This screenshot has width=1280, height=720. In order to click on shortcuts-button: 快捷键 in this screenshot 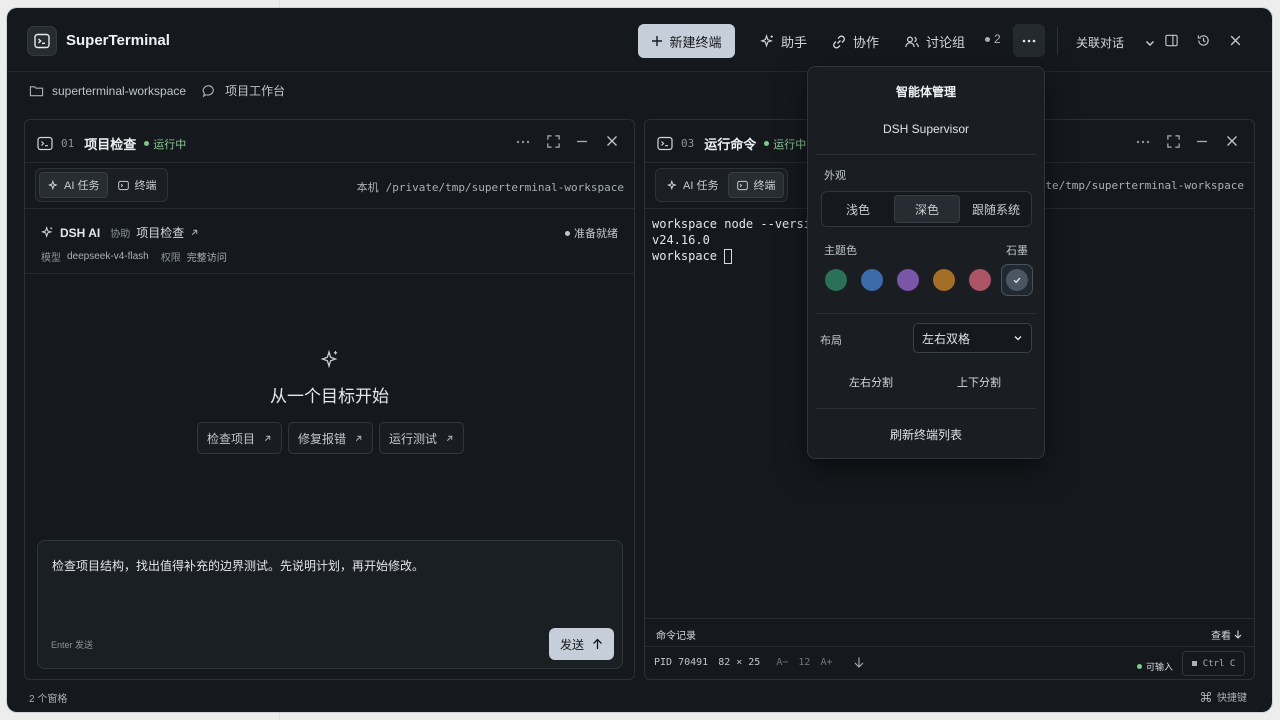, I will do `click(1224, 696)`.